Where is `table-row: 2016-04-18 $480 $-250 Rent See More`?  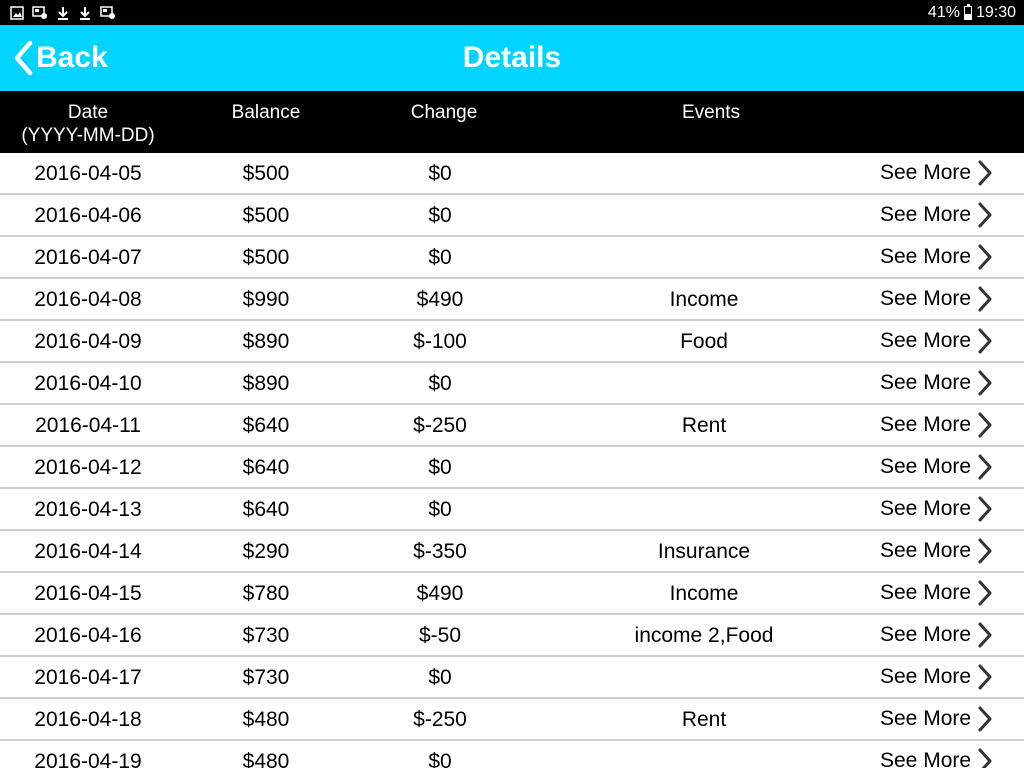 table-row: 2016-04-18 $480 $-250 Rent See More is located at coordinates (512, 720).